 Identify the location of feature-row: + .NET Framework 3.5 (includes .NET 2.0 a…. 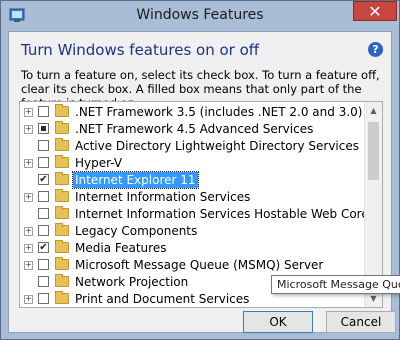
(195, 112).